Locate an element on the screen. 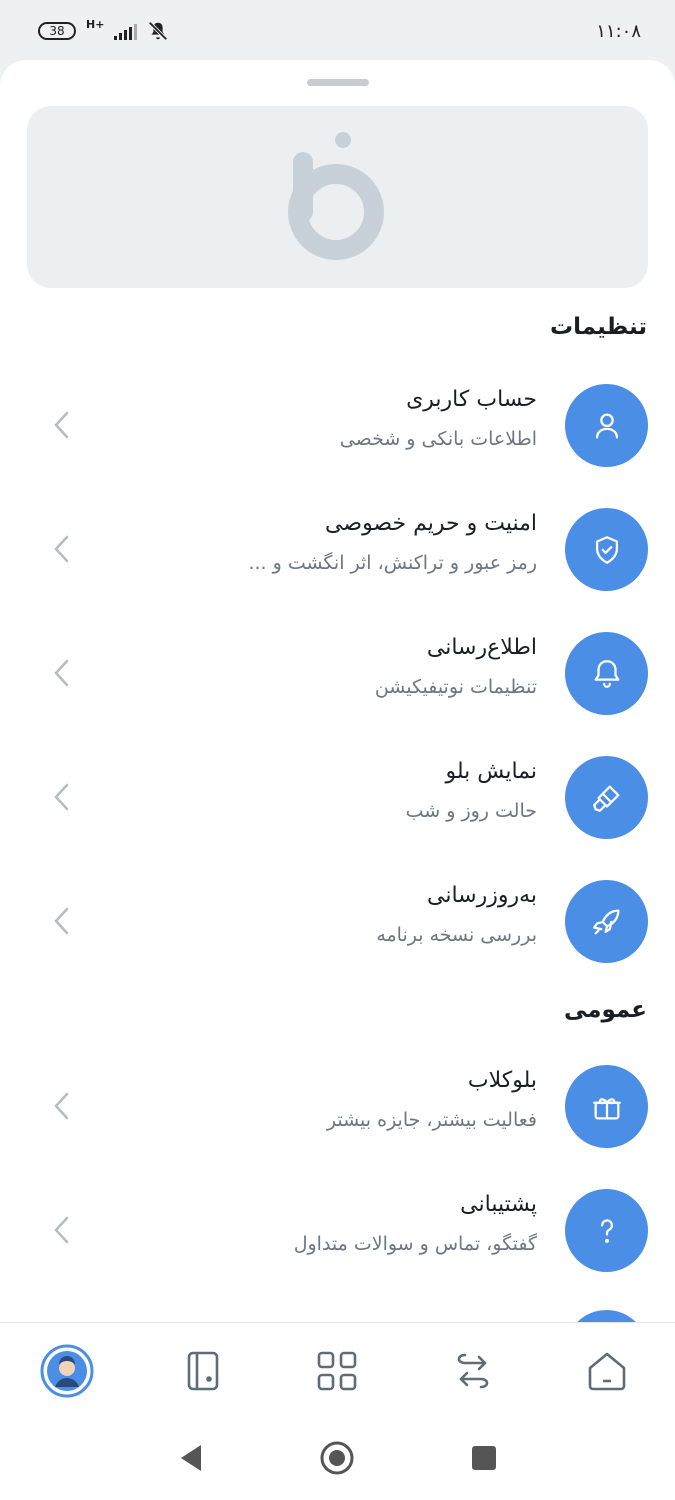  nav-profile is located at coordinates (67, 1371).